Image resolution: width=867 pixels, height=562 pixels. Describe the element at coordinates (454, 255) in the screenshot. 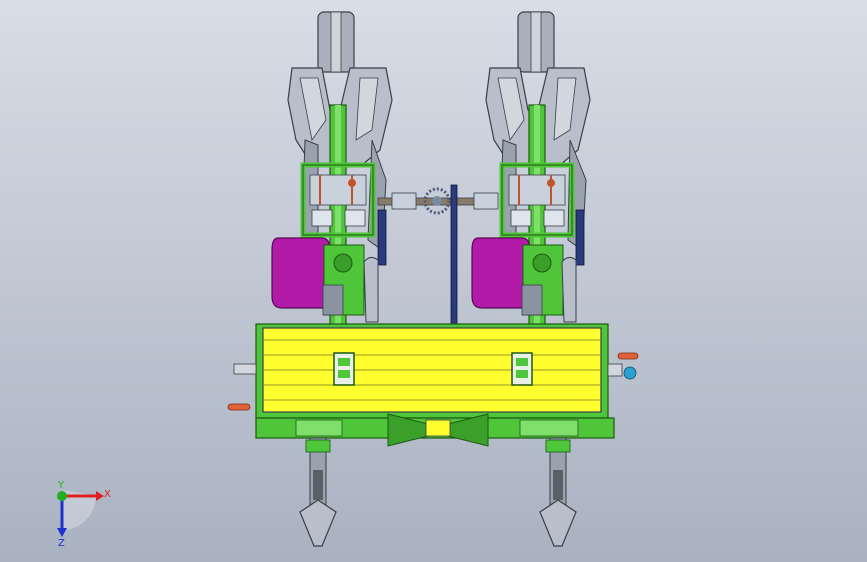

I see `drive-chain` at that location.